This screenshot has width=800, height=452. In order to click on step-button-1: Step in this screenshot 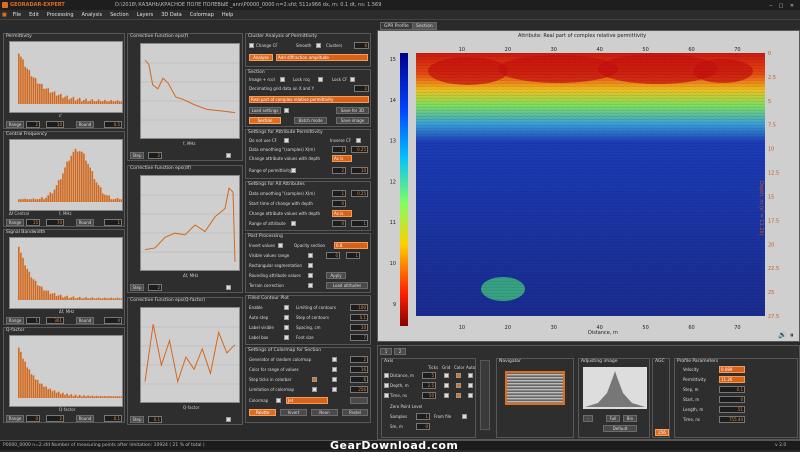, I will do `click(137, 287)`.